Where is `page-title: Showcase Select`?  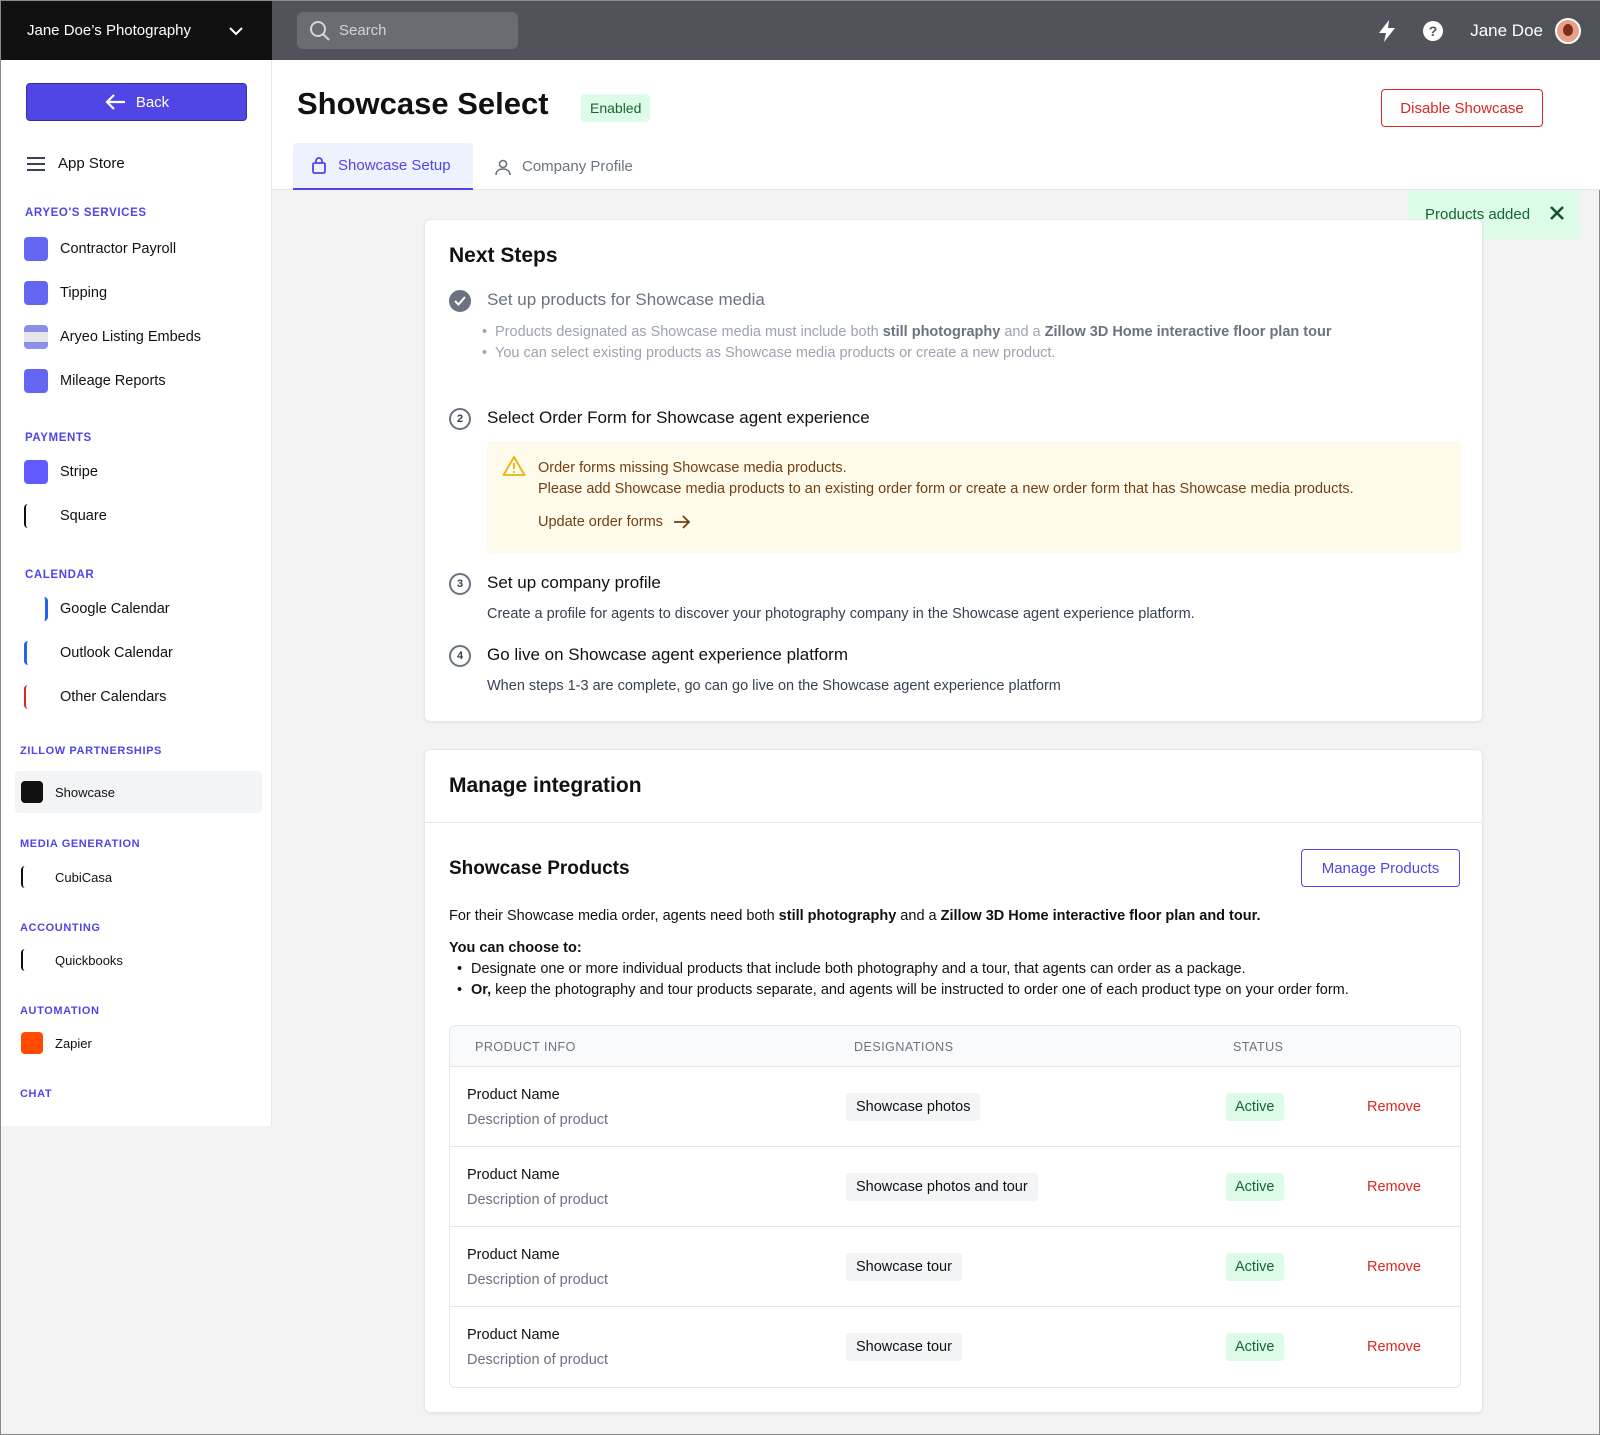
page-title: Showcase Select is located at coordinates (423, 103).